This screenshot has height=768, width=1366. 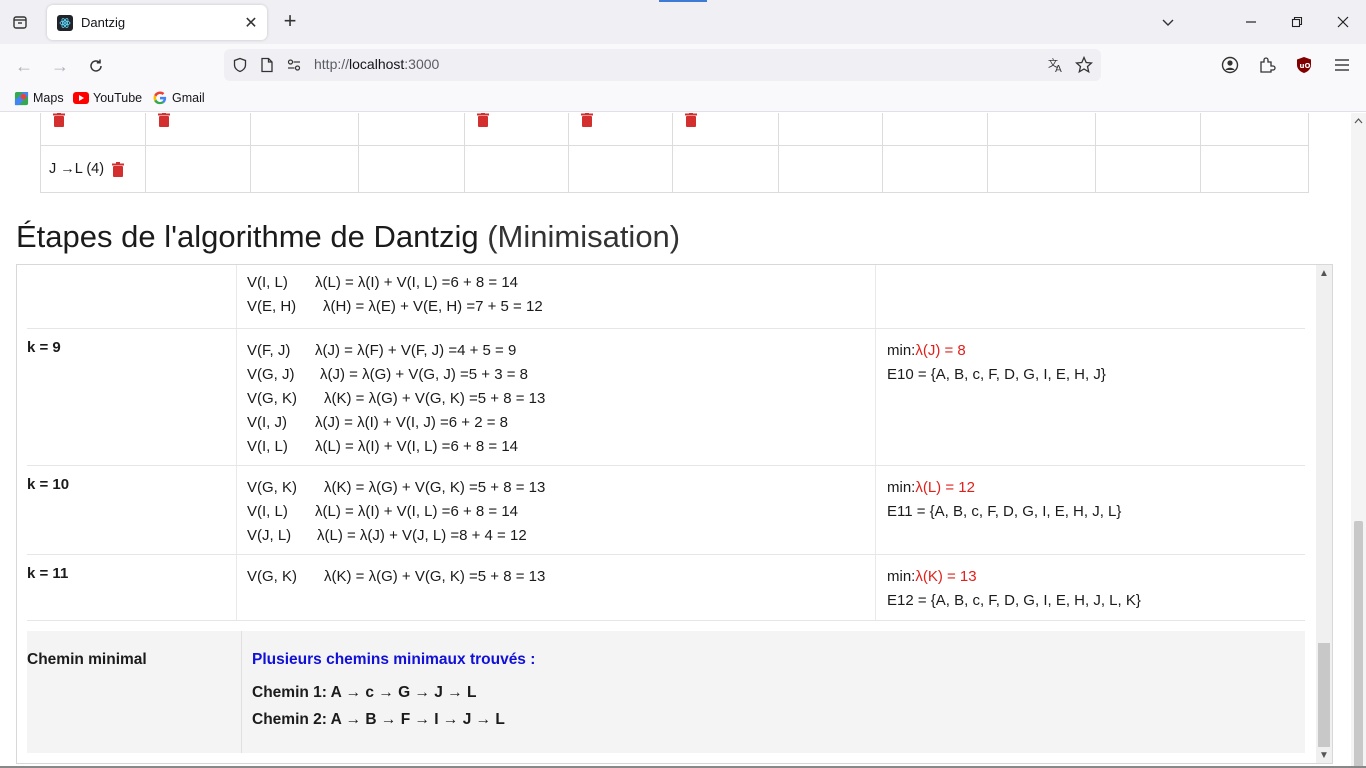 I want to click on step-k: k = 9, so click(x=132, y=397).